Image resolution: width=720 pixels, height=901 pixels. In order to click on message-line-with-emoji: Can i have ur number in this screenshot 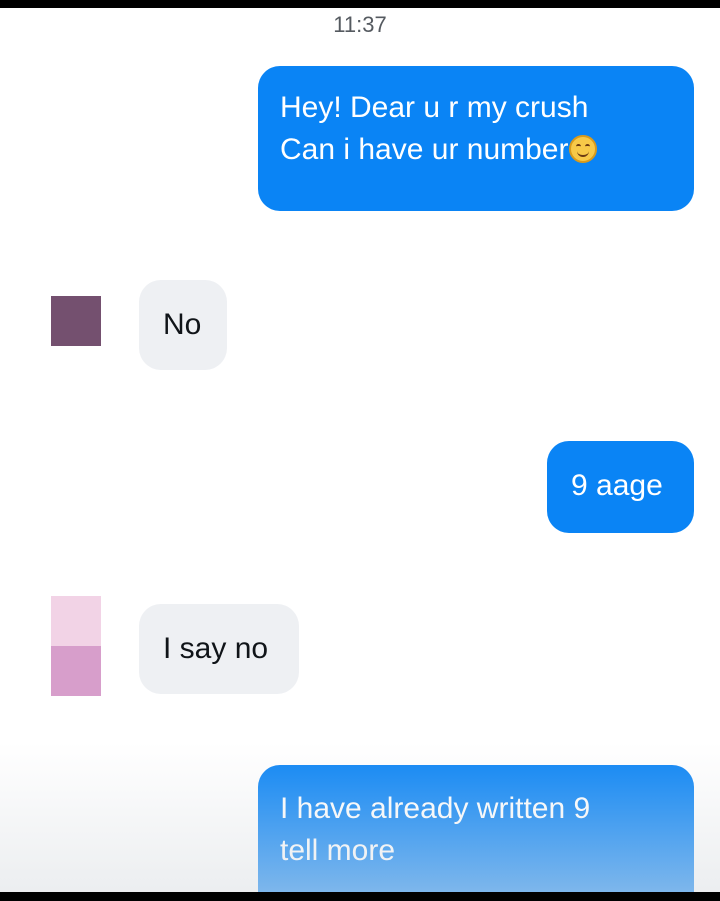, I will do `click(476, 150)`.